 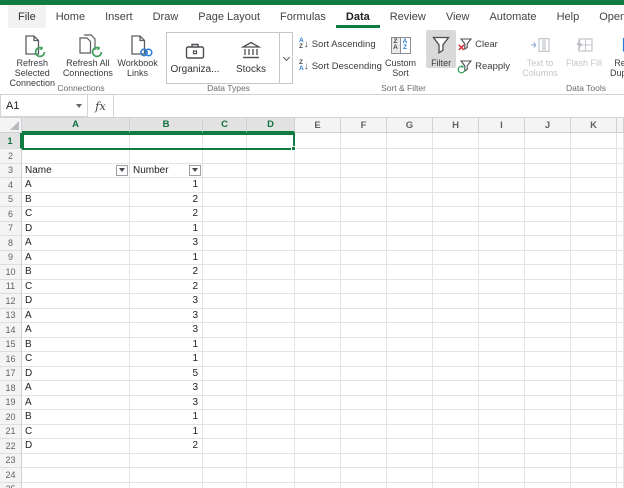 What do you see at coordinates (225, 125) in the screenshot?
I see `column-header-C: C` at bounding box center [225, 125].